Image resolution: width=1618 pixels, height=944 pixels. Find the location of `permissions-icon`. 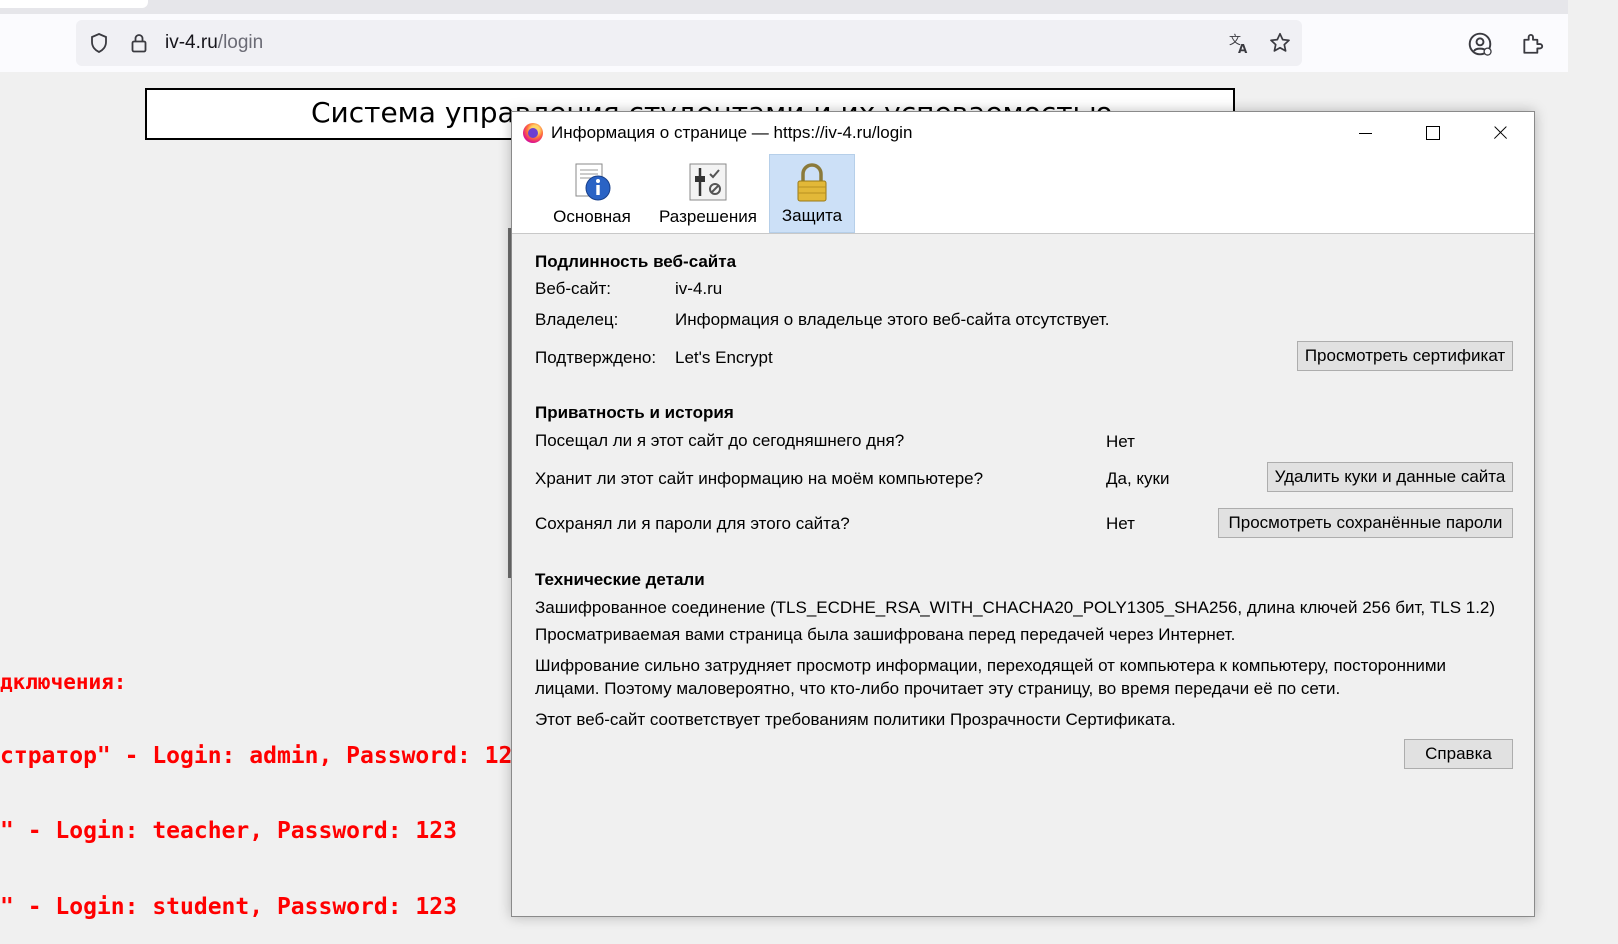

permissions-icon is located at coordinates (708, 182).